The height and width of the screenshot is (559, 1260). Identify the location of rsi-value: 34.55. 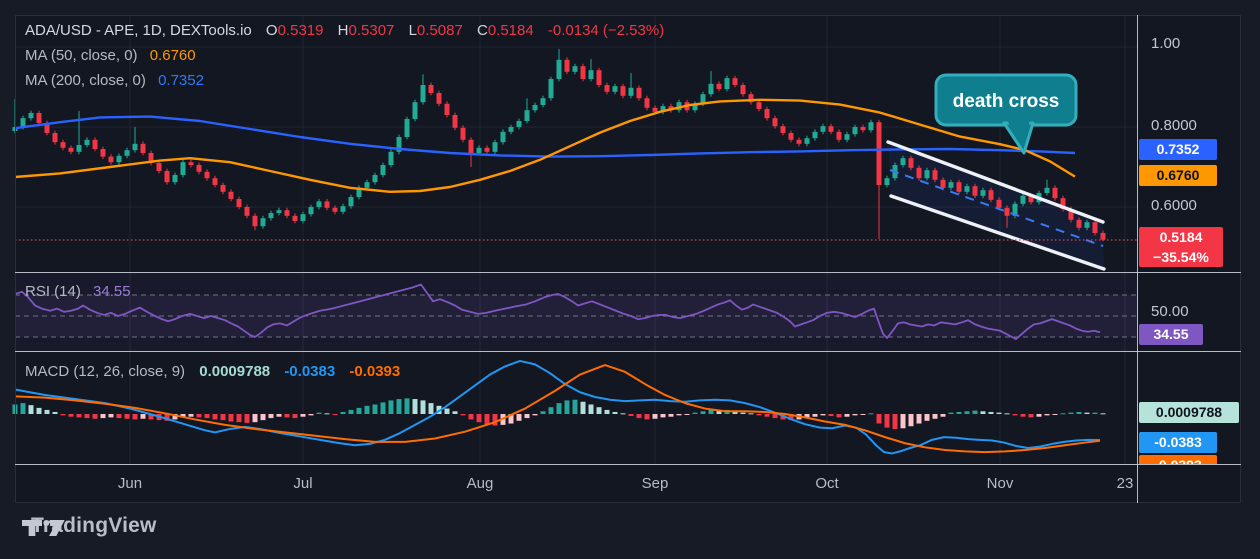
(112, 291).